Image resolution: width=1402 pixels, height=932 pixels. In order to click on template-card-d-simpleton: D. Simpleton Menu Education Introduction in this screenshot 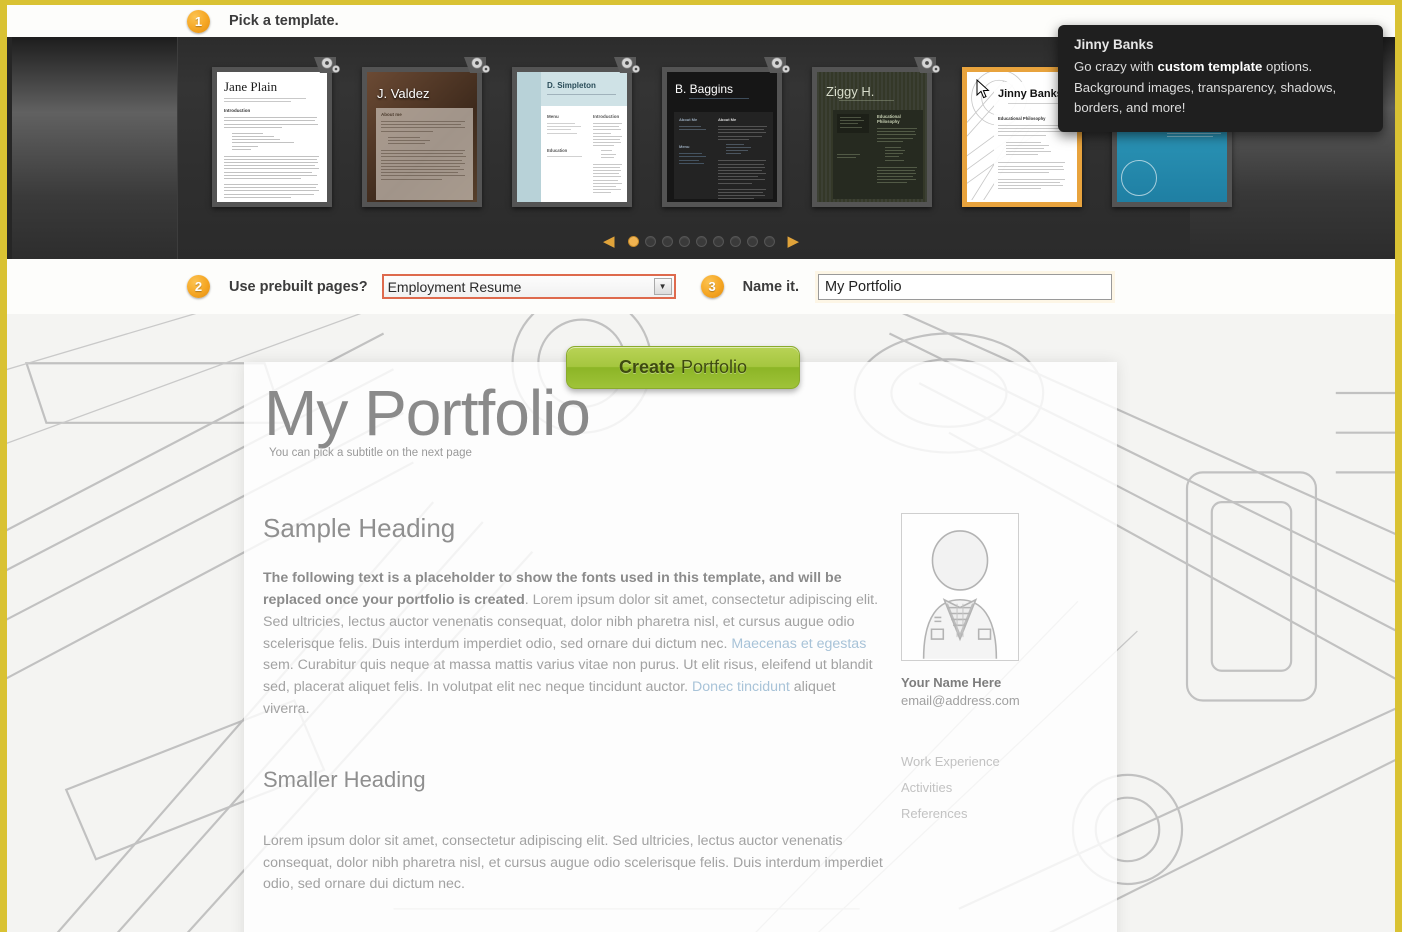, I will do `click(576, 132)`.